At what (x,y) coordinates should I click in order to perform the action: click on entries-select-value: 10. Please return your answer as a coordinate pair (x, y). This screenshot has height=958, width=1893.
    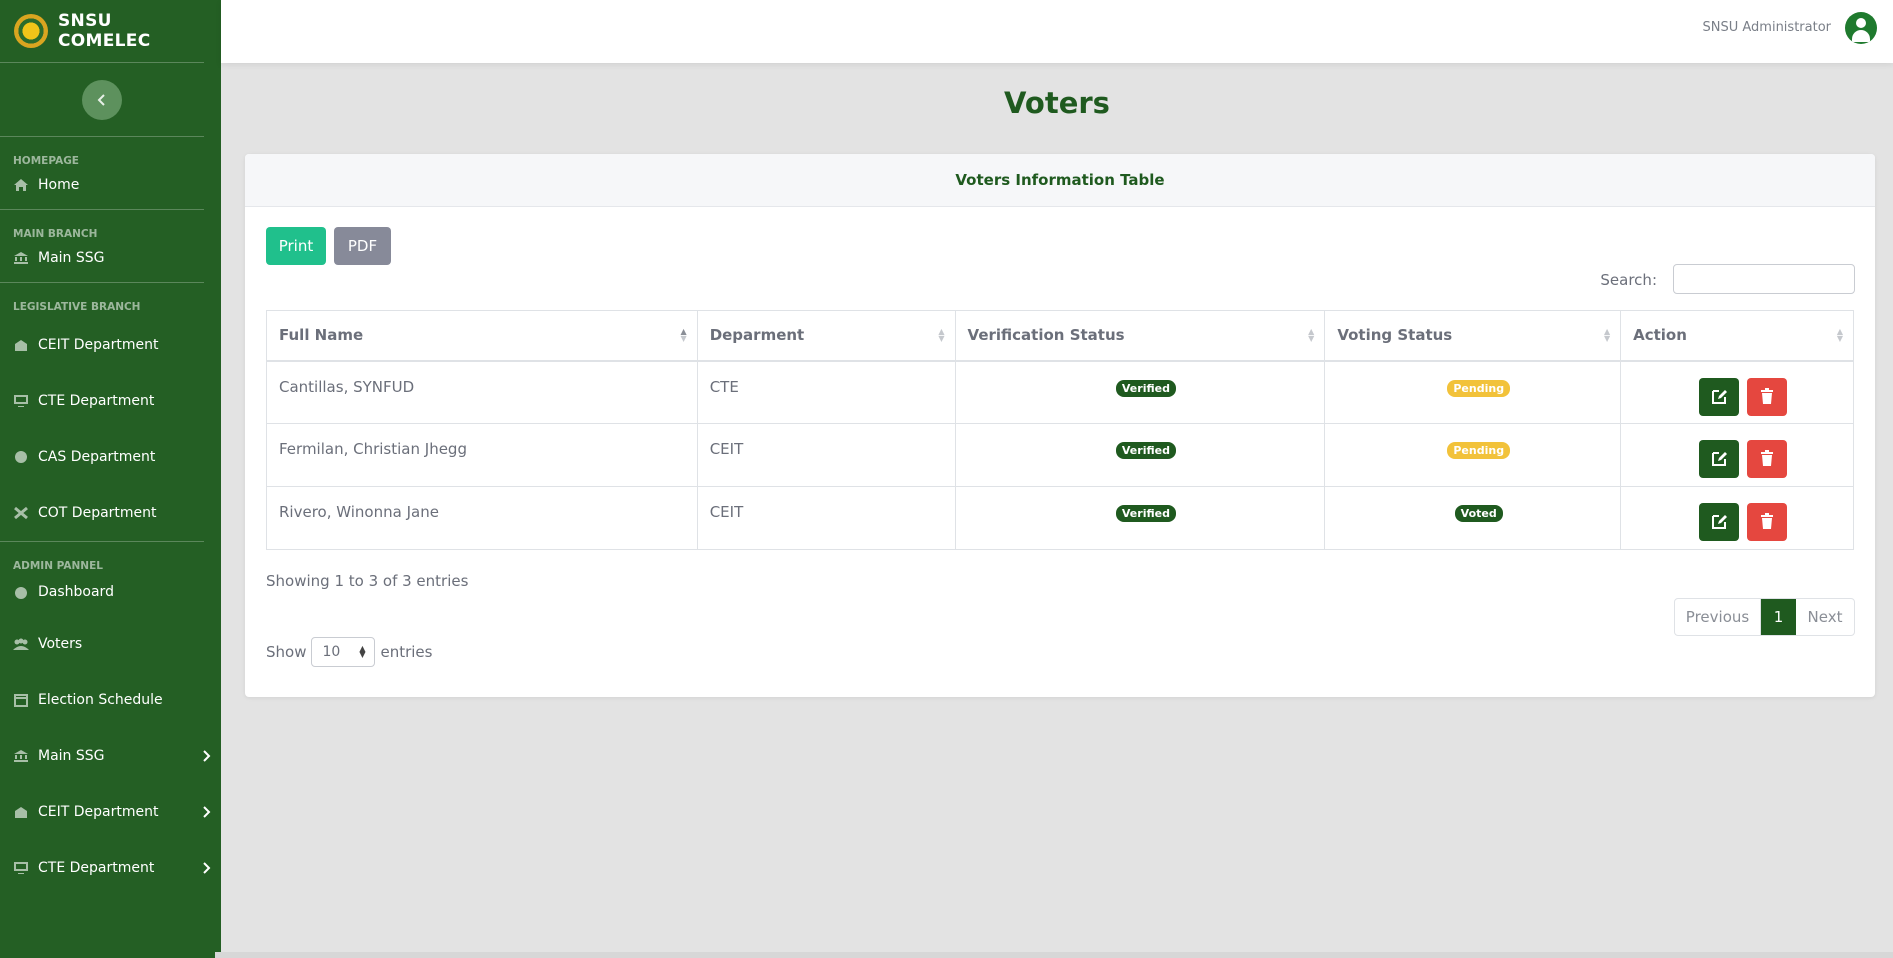
    Looking at the image, I should click on (331, 652).